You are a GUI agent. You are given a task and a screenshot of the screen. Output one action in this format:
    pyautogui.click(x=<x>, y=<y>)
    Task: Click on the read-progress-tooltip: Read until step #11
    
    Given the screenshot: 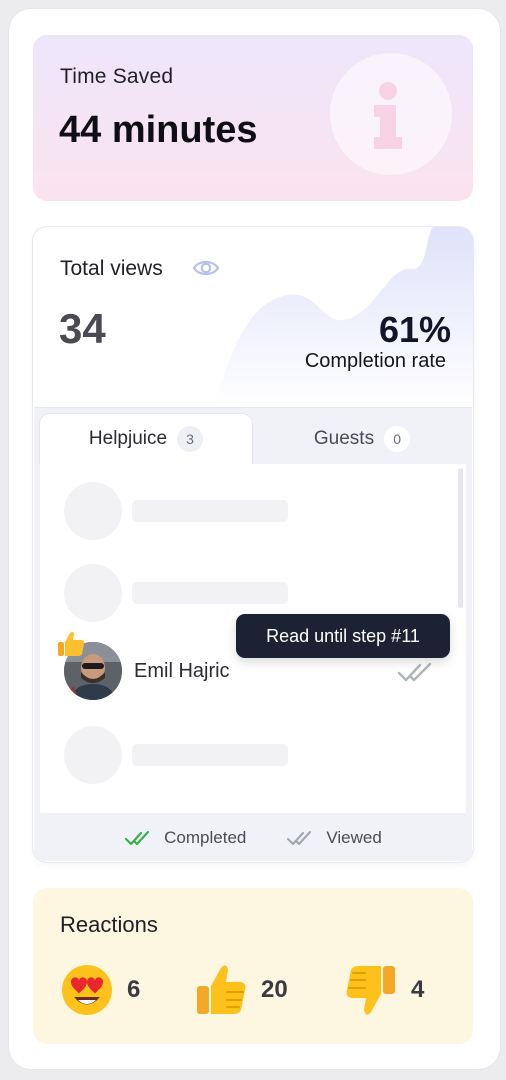 What is the action you would take?
    pyautogui.click(x=343, y=636)
    